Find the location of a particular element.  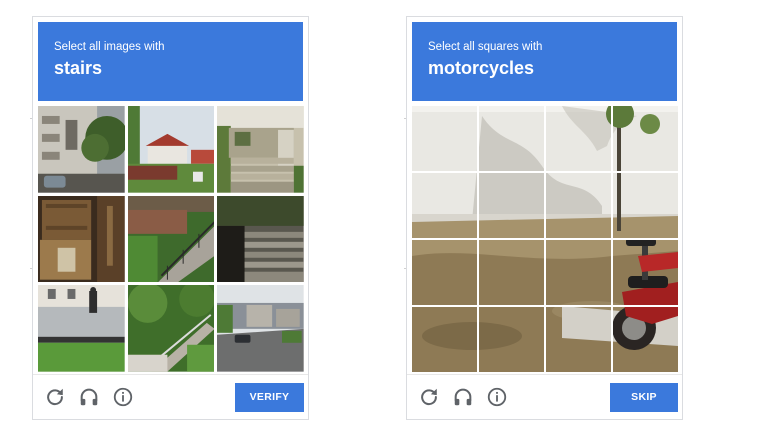

image-tile-outdoor-staircase is located at coordinates (171, 239).